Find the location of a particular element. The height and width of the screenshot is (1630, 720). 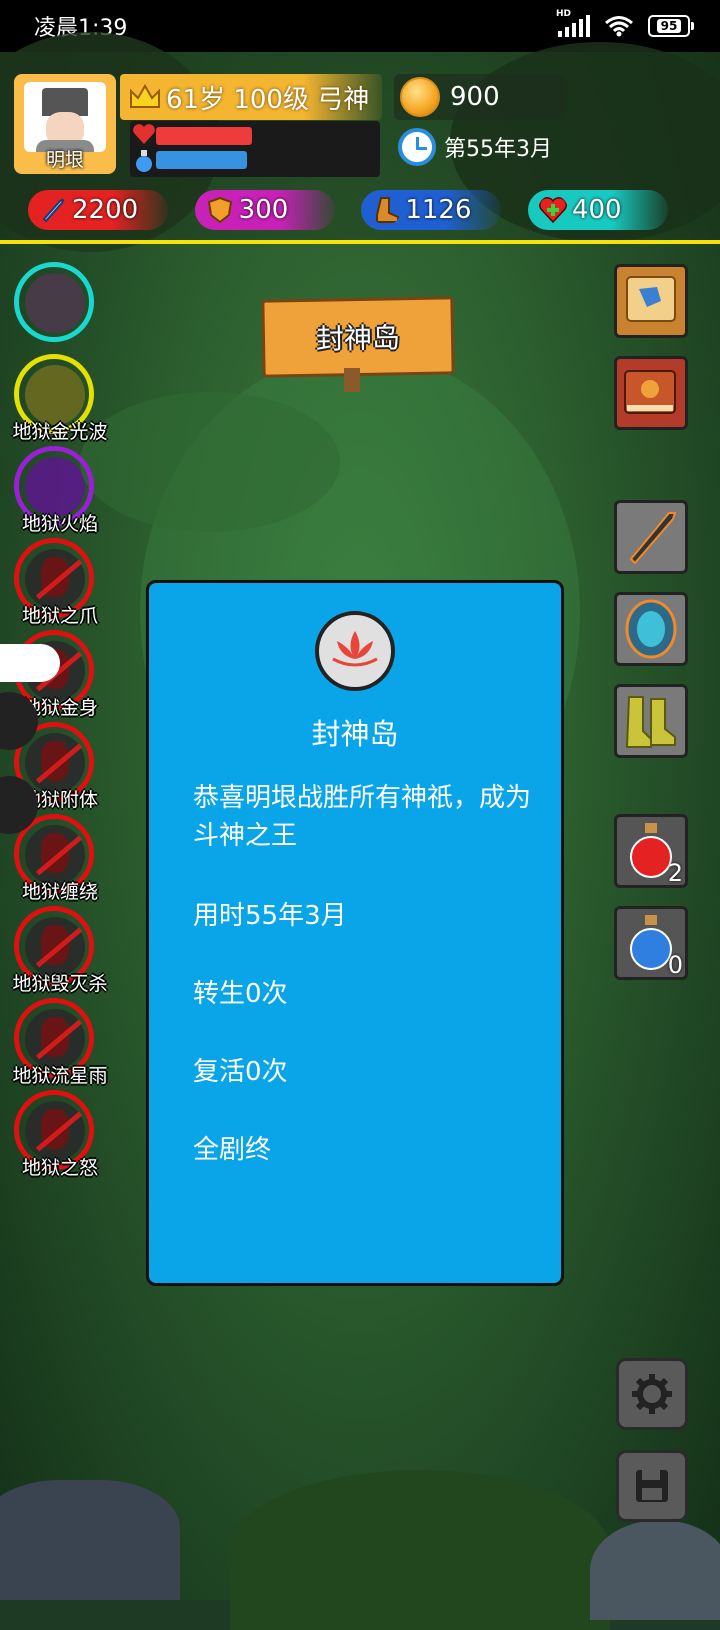

side-drawer-tab is located at coordinates (30, 663).